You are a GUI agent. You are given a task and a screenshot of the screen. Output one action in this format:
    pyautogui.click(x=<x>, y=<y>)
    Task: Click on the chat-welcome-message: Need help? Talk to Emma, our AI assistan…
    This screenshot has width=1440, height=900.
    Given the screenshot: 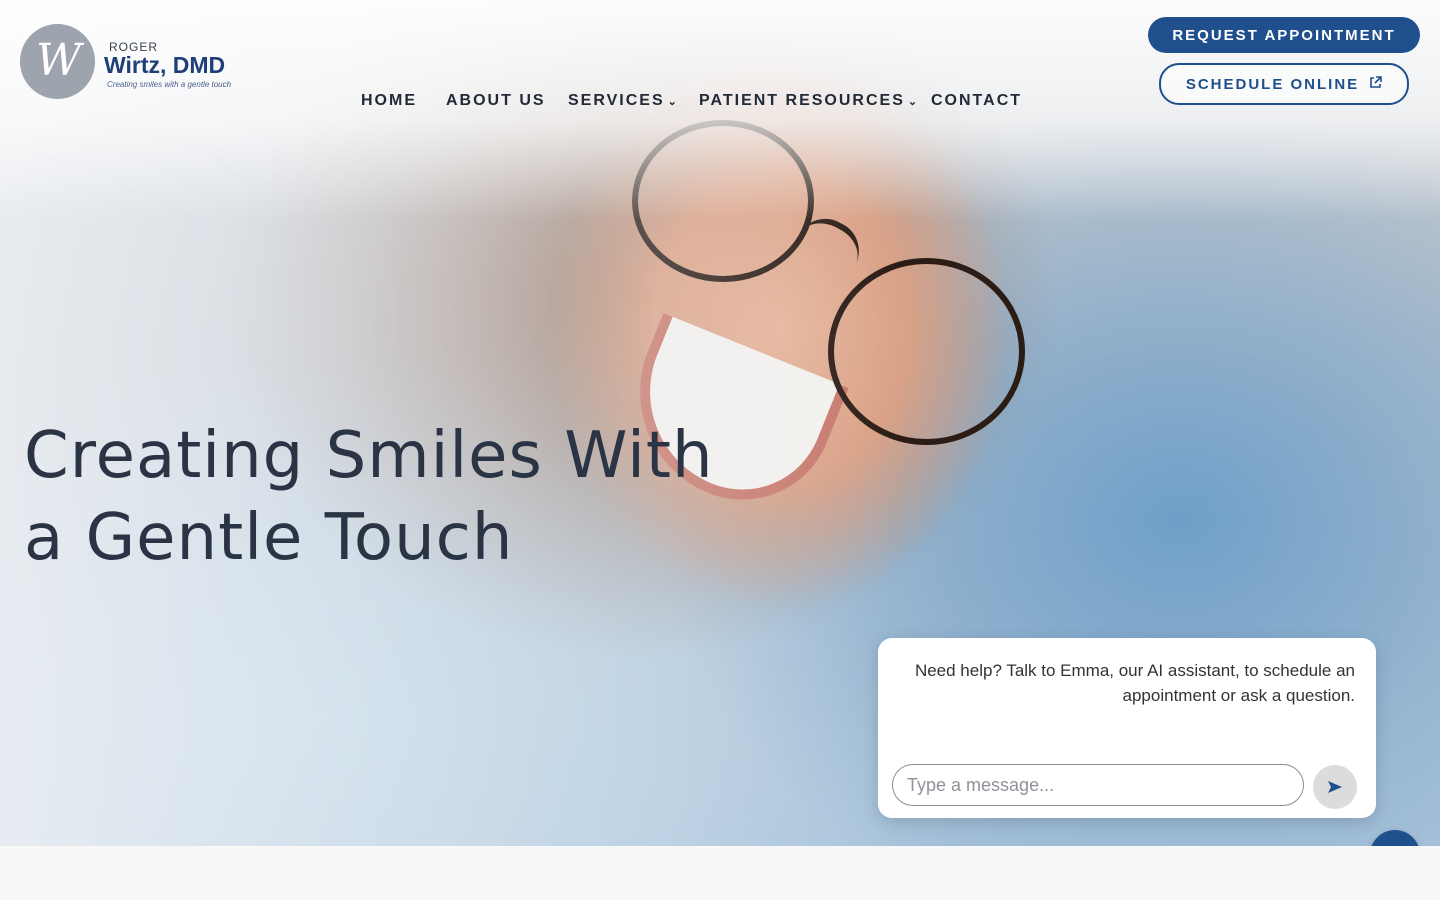 What is the action you would take?
    pyautogui.click(x=1134, y=683)
    